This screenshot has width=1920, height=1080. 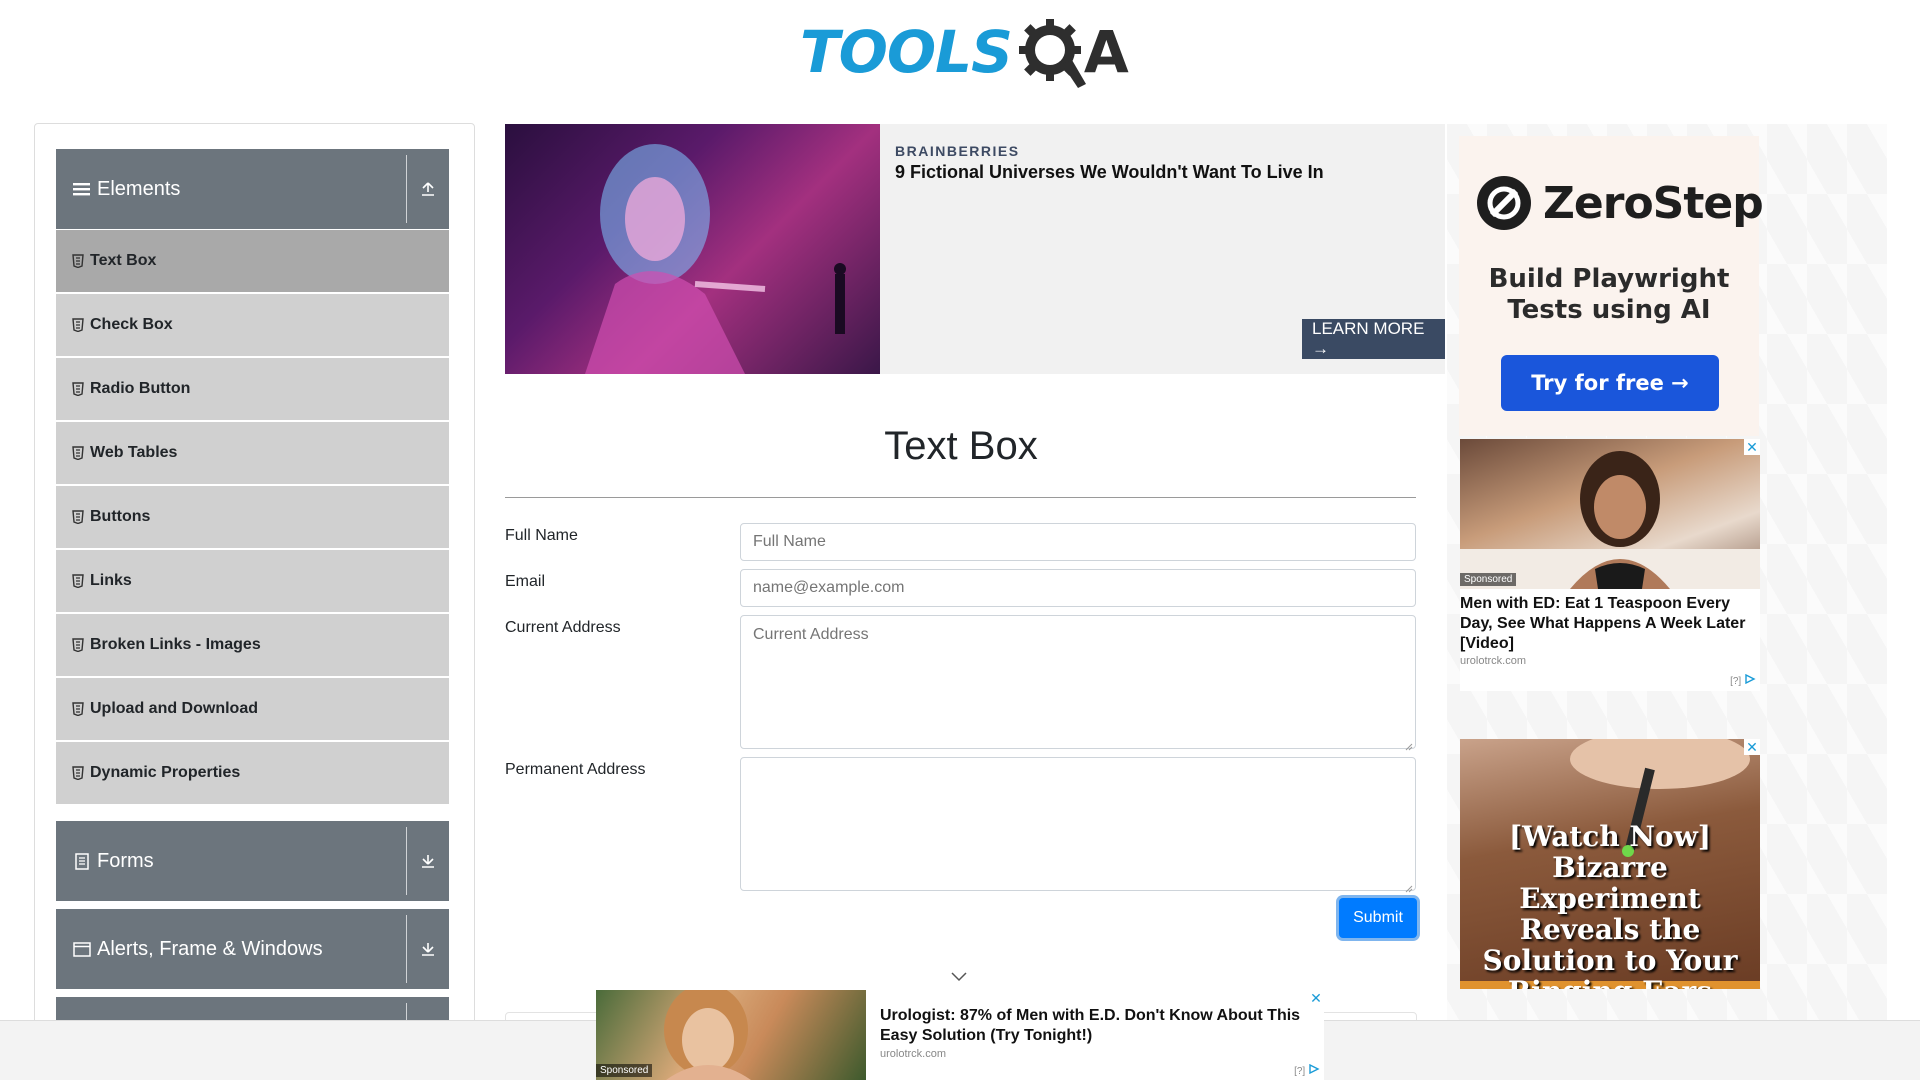 I want to click on email-label: Email, so click(x=525, y=581).